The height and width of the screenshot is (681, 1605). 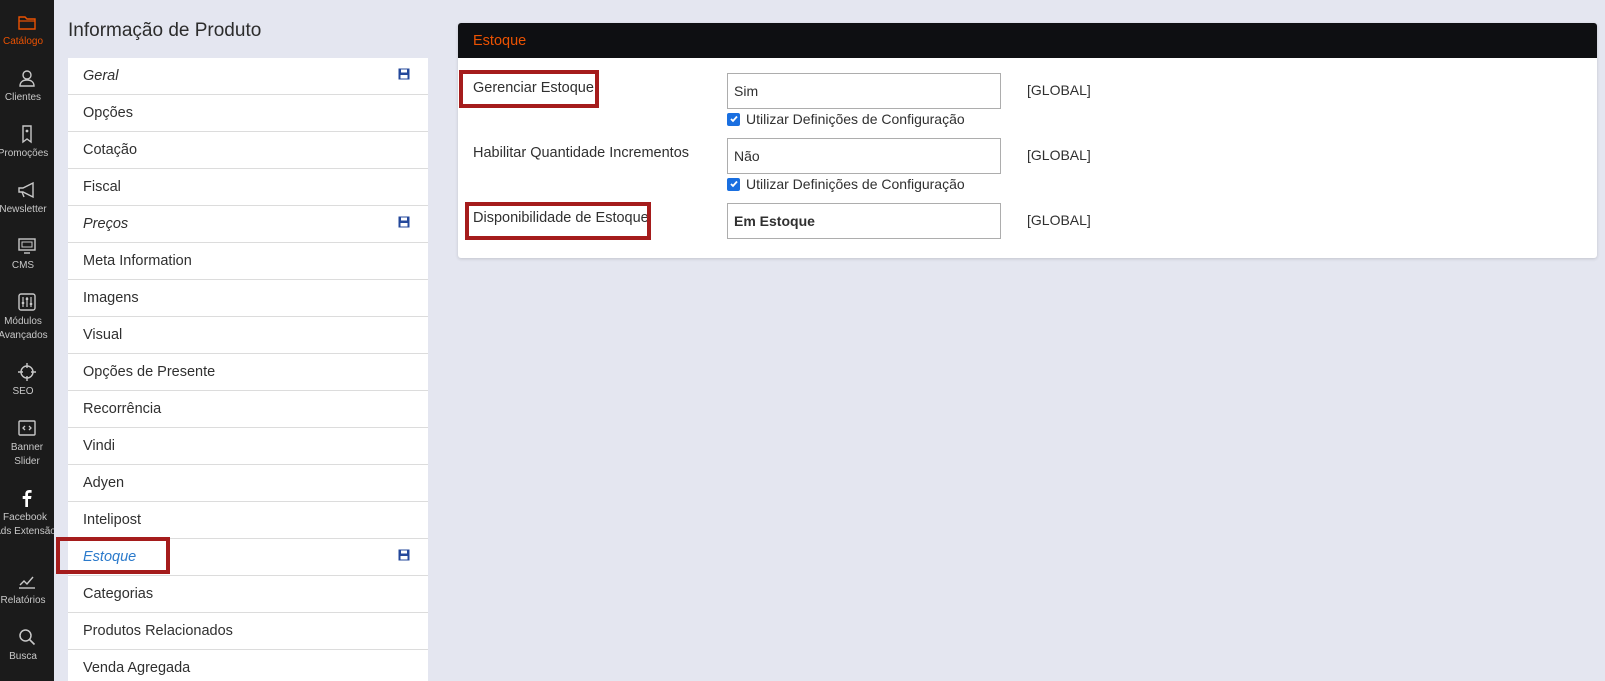 I want to click on tab-label: Geral, so click(x=101, y=76).